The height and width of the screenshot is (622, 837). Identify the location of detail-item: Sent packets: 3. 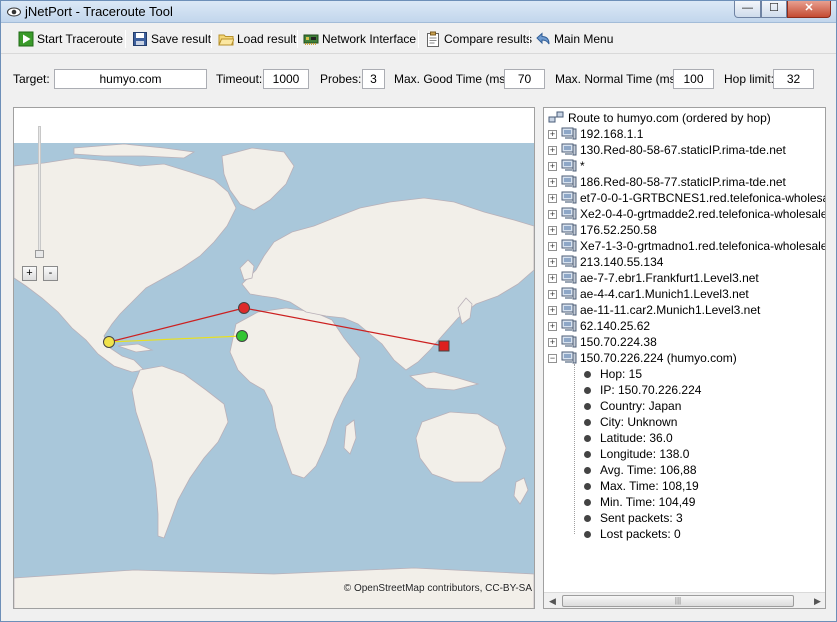
(633, 518).